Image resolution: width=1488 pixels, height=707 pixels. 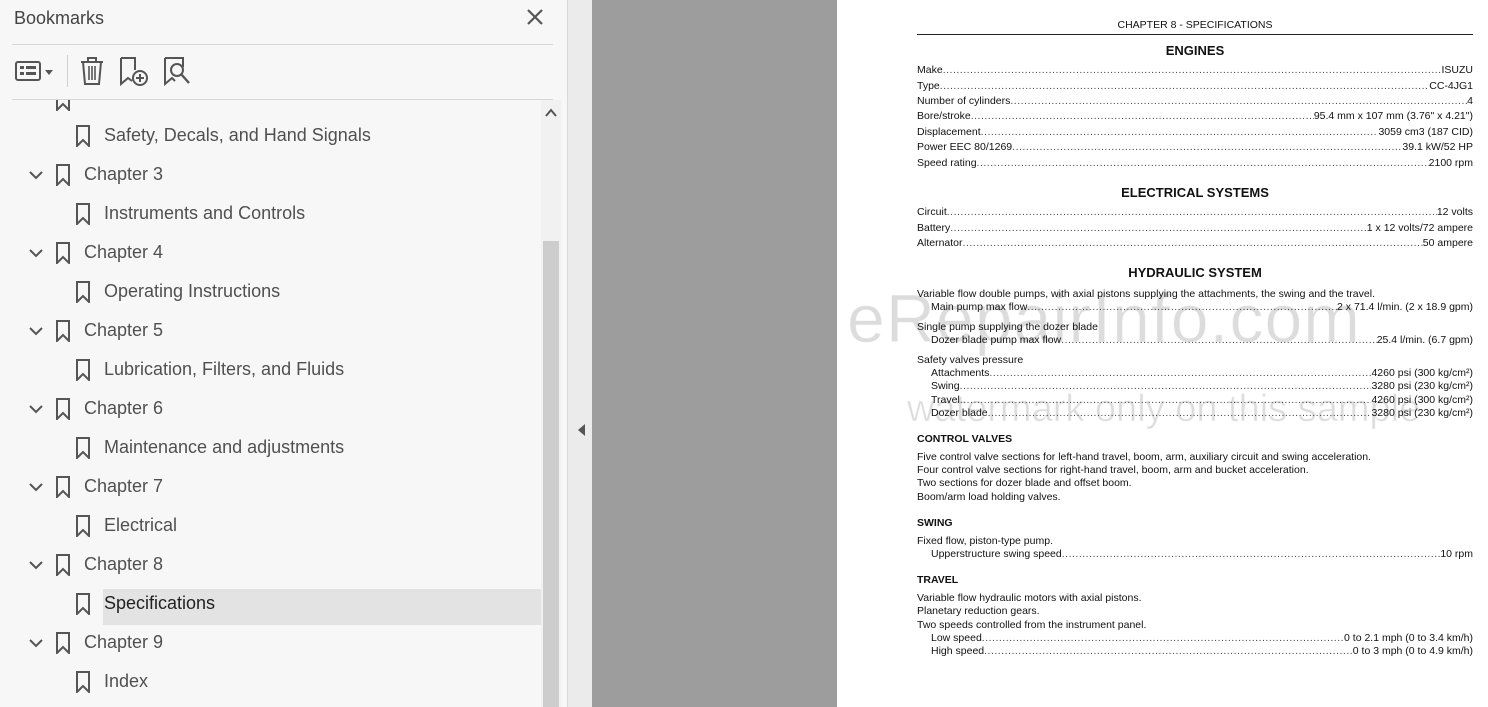 I want to click on delete-bookmark-button, so click(x=92, y=71).